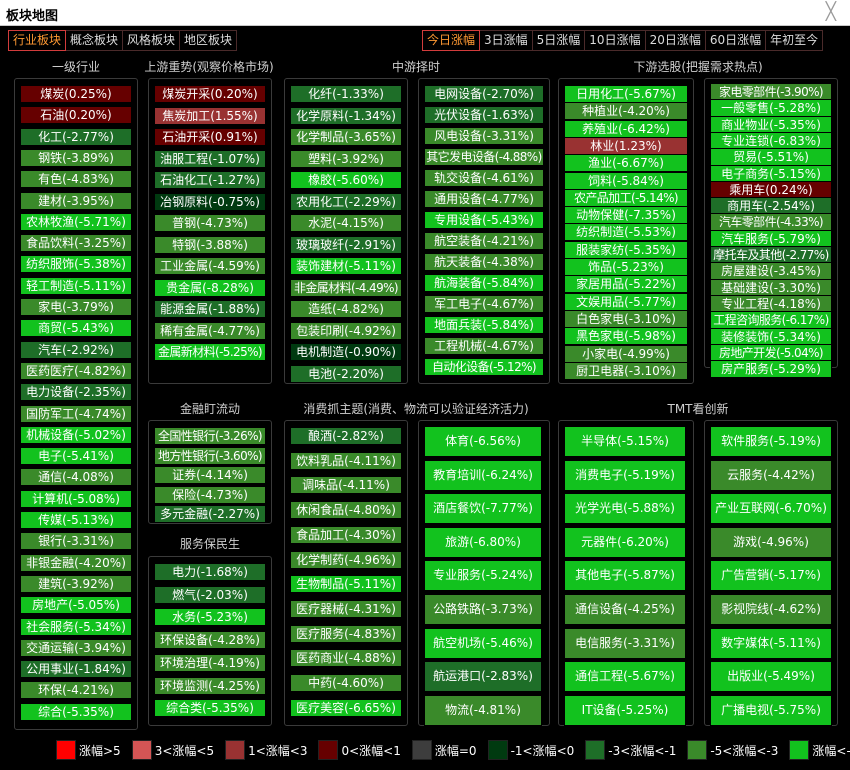 The width and height of the screenshot is (850, 770). Describe the element at coordinates (346, 352) in the screenshot. I see `sector-cell-zhongyou_a-12: 电机制造(-0.90%)` at that location.